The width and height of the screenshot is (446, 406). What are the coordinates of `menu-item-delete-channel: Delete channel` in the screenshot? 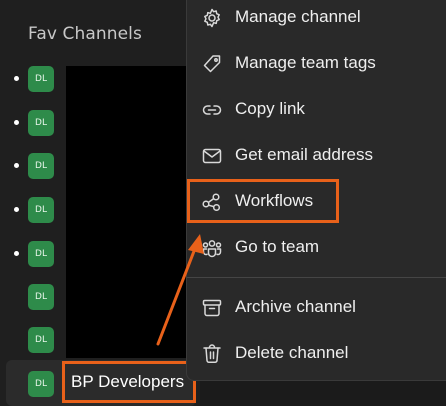 It's located at (316, 354).